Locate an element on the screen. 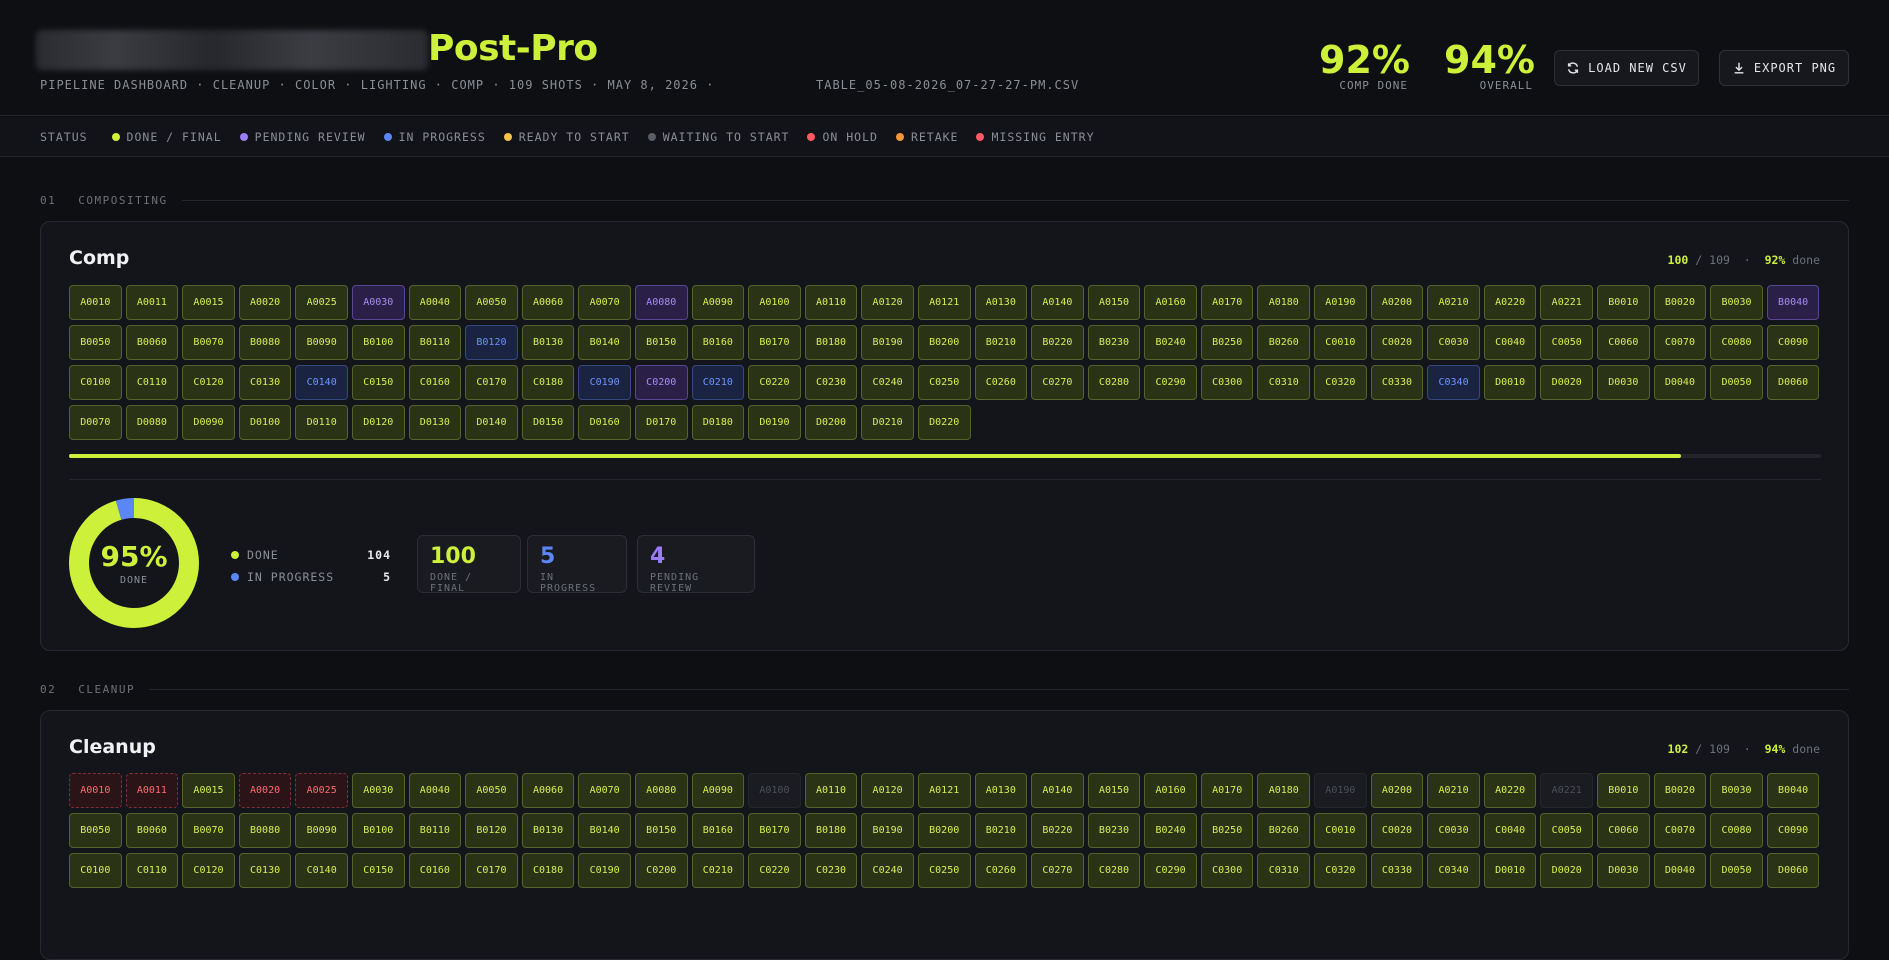 The width and height of the screenshot is (1889, 960). shot-chip: A0060 is located at coordinates (548, 790).